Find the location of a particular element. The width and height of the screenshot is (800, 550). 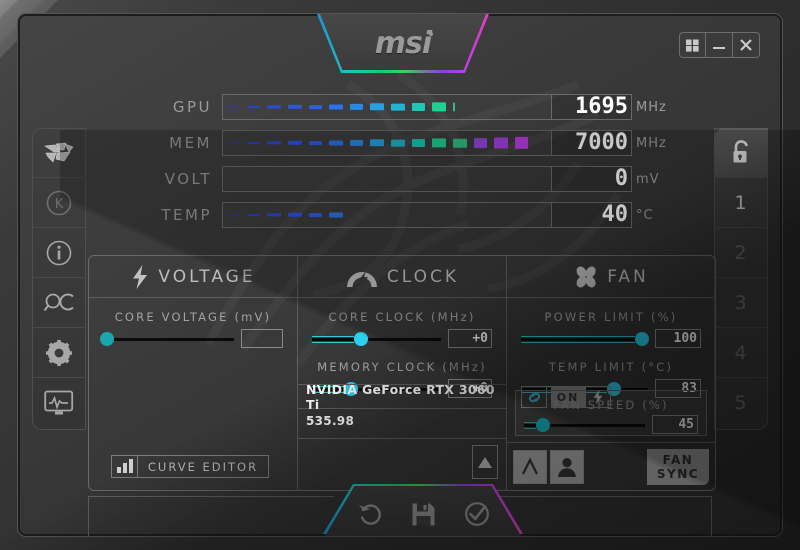

fan-speed-value: 45 is located at coordinates (675, 424).